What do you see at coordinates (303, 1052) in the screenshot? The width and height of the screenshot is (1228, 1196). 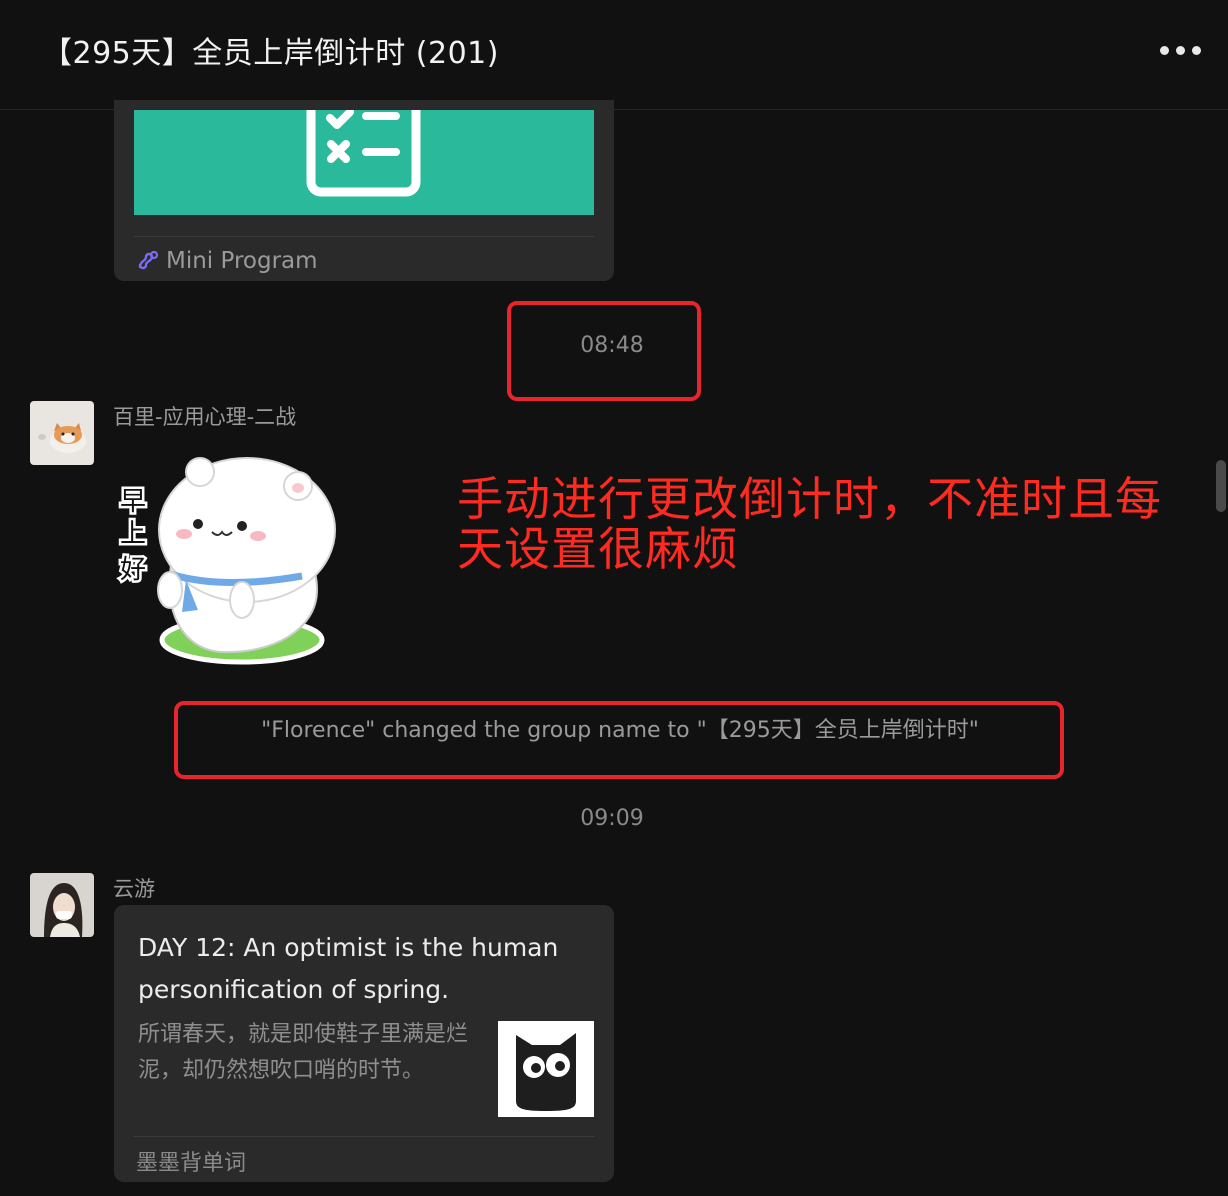 I see `article-description: 所谓春天，就是即使鞋子里满是烂泥，却仍然想吹口哨的时节。` at bounding box center [303, 1052].